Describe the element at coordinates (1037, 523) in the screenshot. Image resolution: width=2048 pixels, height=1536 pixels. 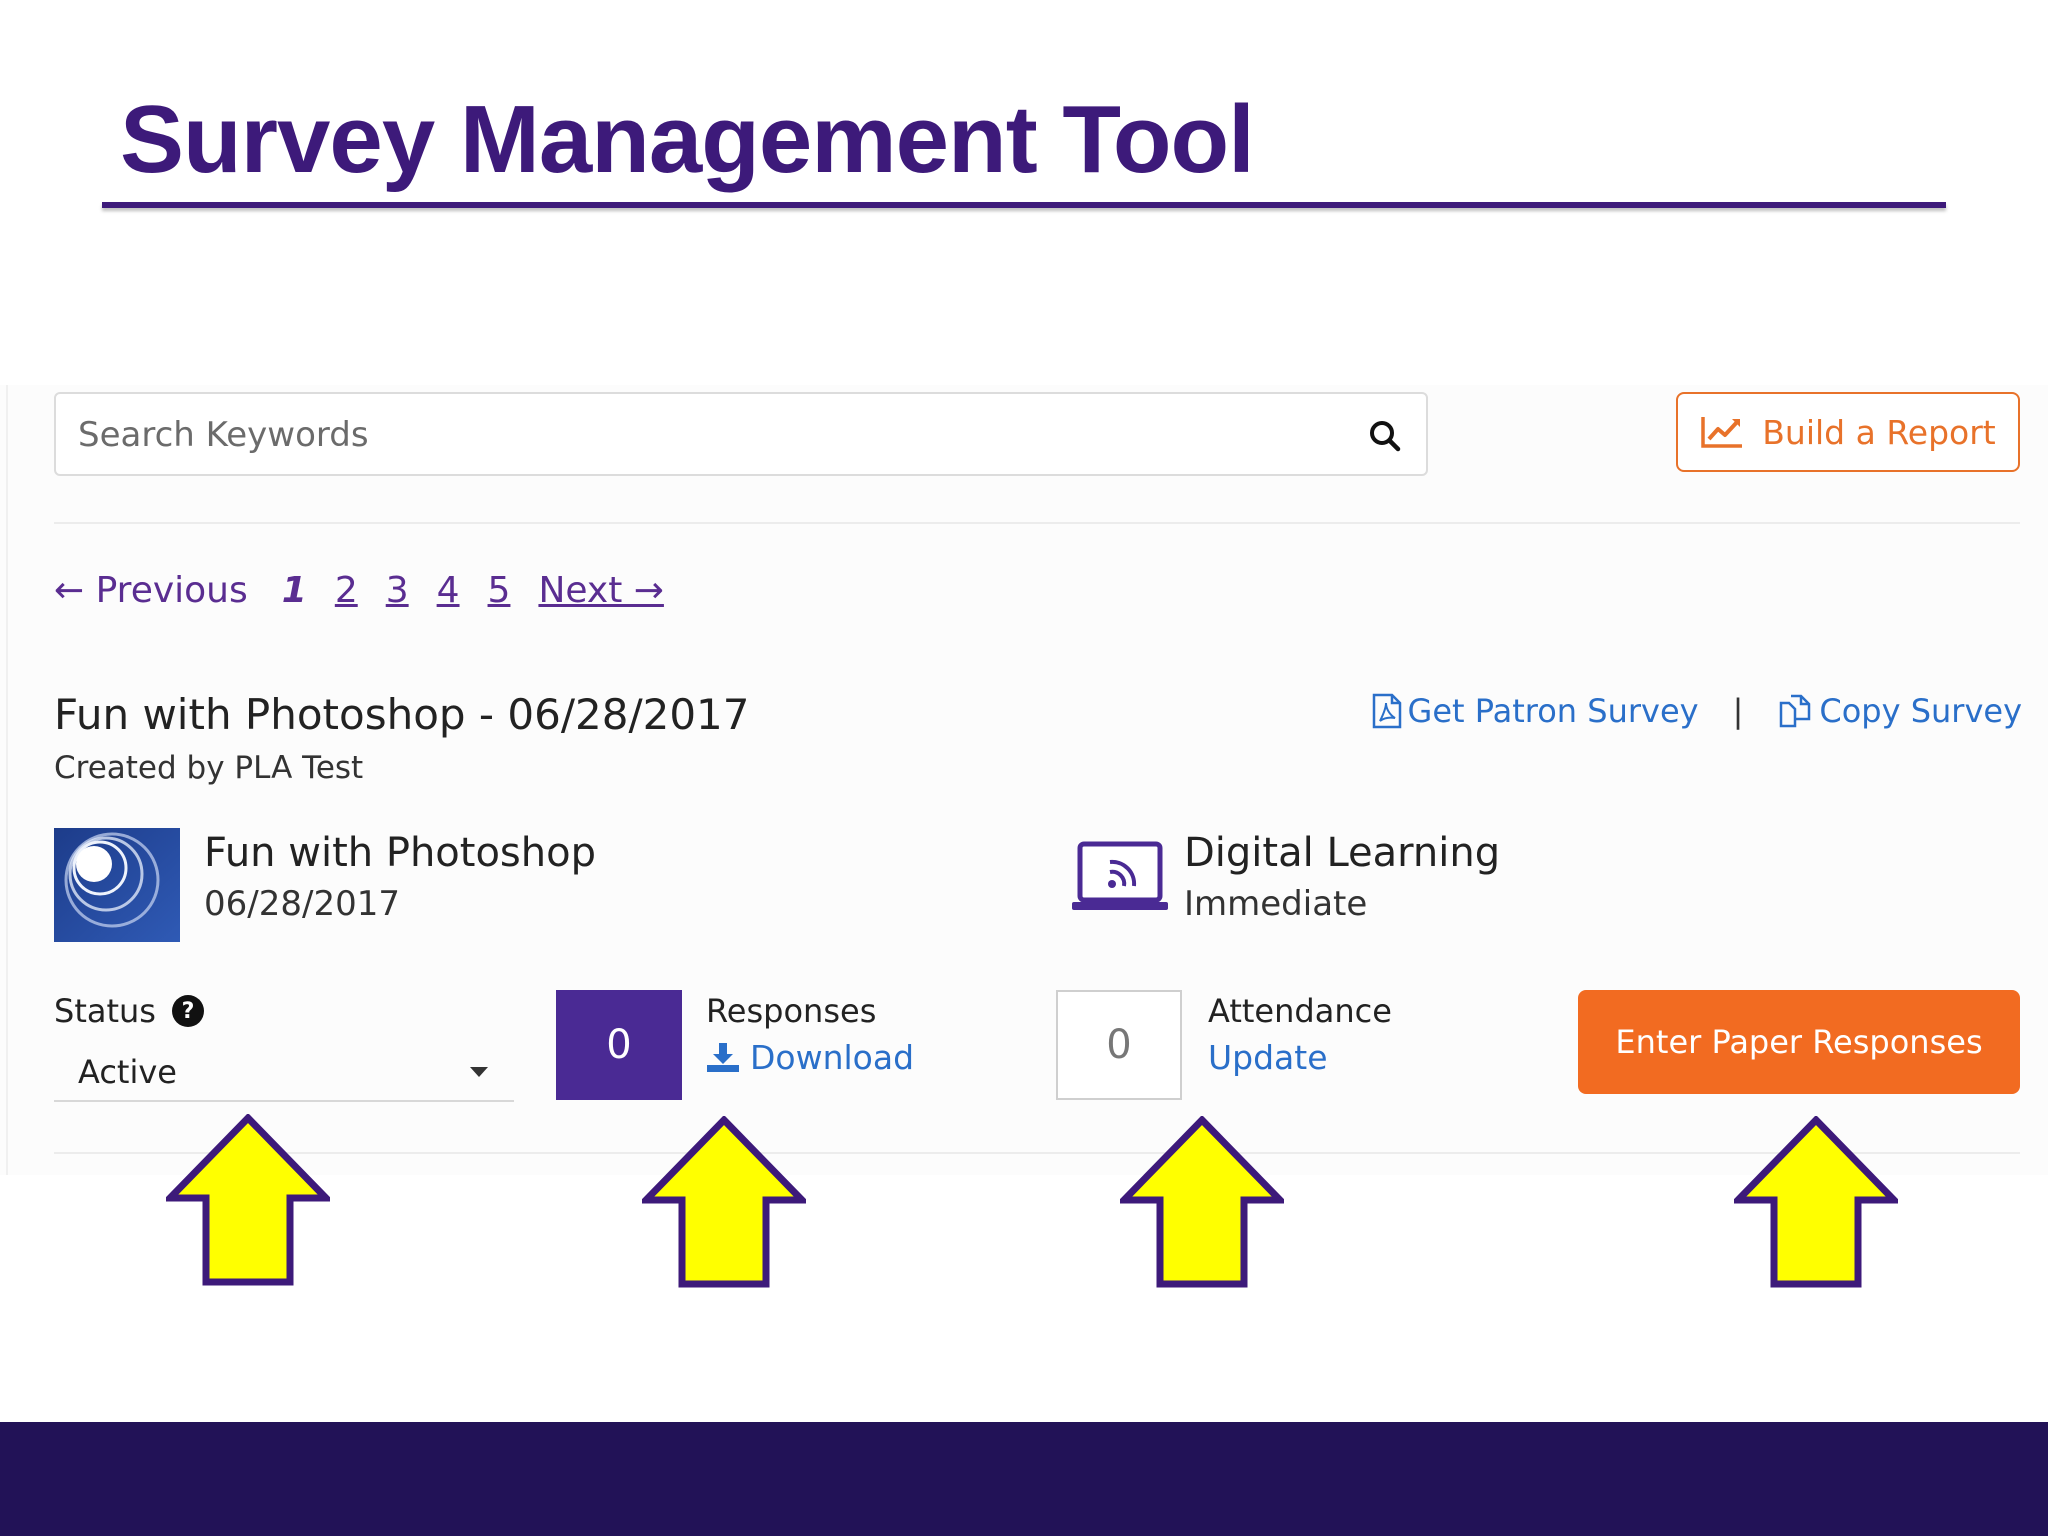
I see `toolbar-divider` at that location.